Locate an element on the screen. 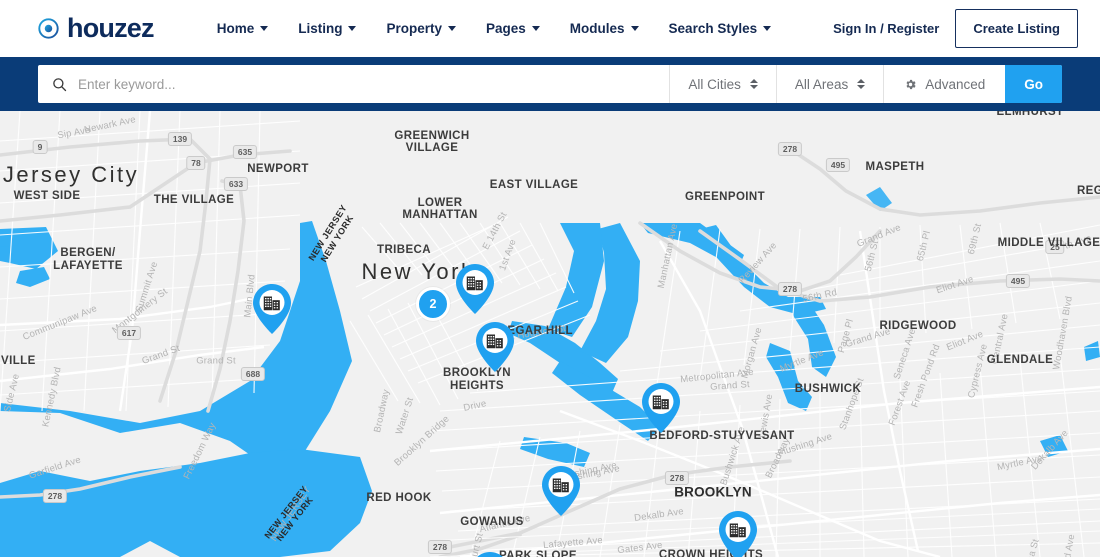  property-pin-gowanus is located at coordinates (490, 554).